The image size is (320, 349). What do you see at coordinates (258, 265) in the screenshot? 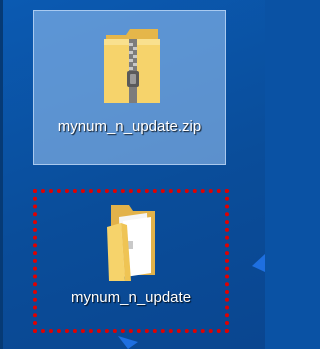
I see `arrow-head-icon` at bounding box center [258, 265].